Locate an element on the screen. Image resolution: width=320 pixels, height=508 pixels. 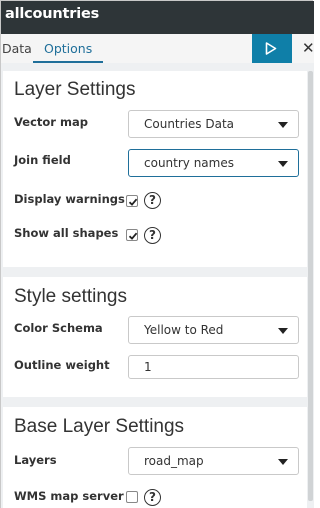
join-field-label: Join field is located at coordinates (42, 160).